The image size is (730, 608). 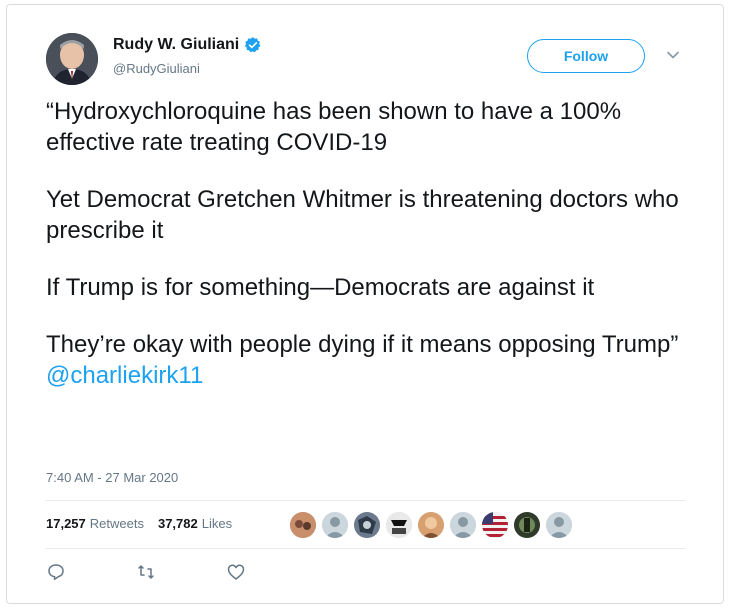 What do you see at coordinates (176, 45) in the screenshot?
I see `author-name: Rudy W. Giuliani` at bounding box center [176, 45].